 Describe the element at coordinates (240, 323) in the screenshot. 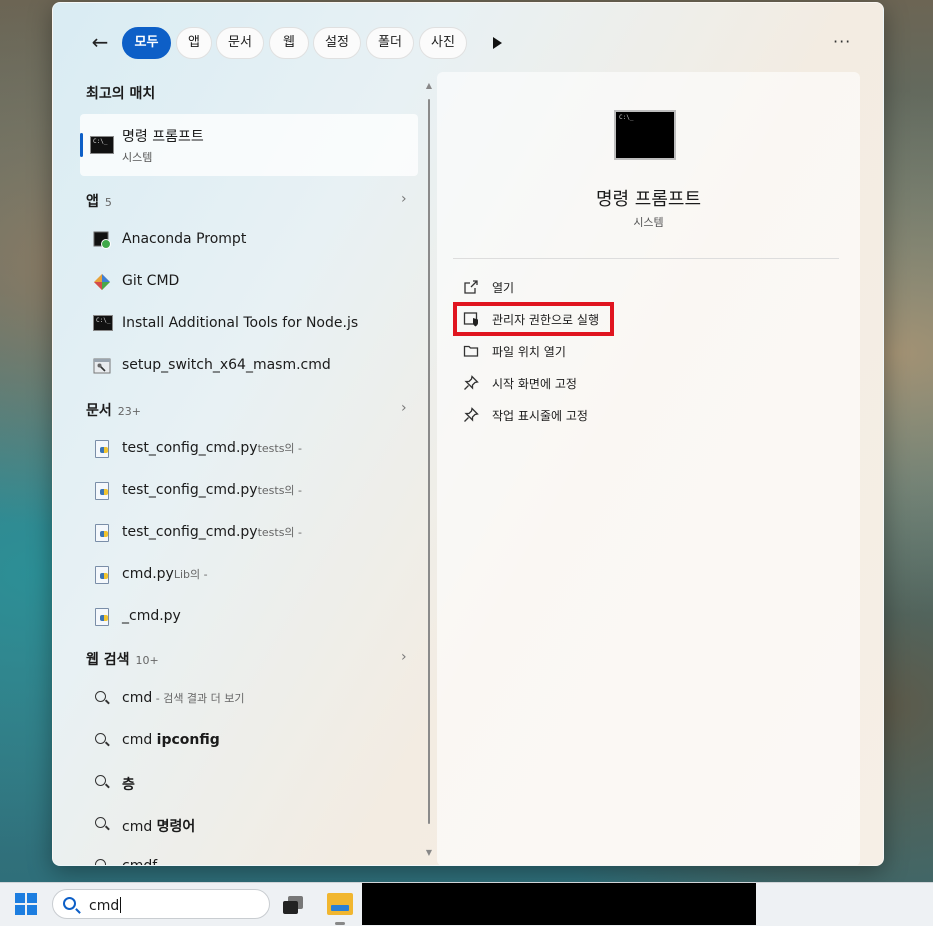

I see `app-item-label: Install Additional Tools for Node.js` at that location.